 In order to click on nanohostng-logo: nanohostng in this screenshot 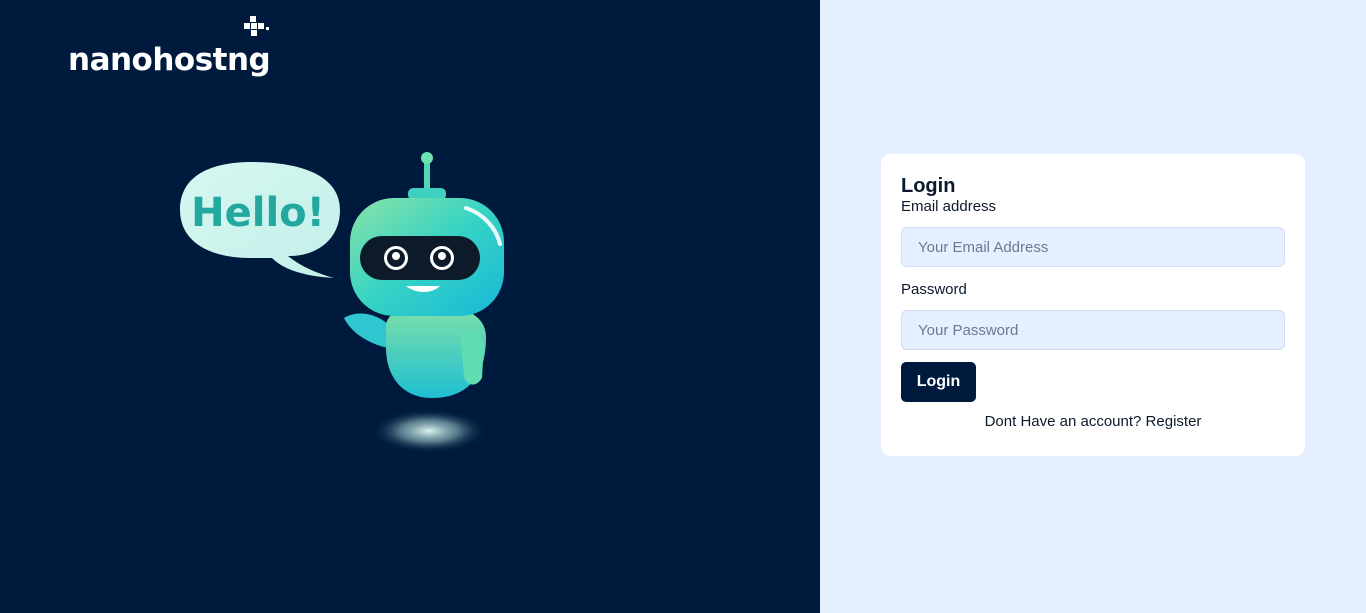, I will do `click(173, 49)`.